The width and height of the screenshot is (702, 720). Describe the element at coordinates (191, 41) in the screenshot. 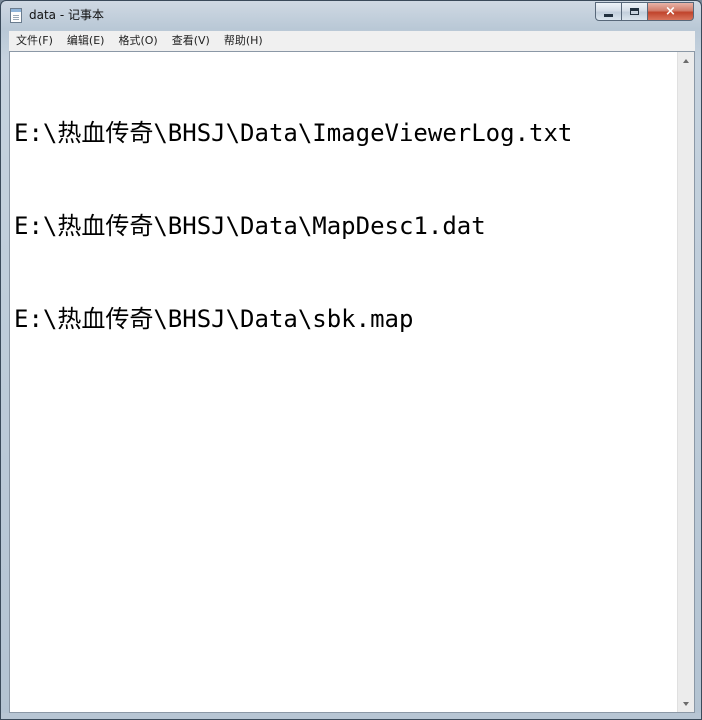

I see `menu-view: 查看(V)` at that location.